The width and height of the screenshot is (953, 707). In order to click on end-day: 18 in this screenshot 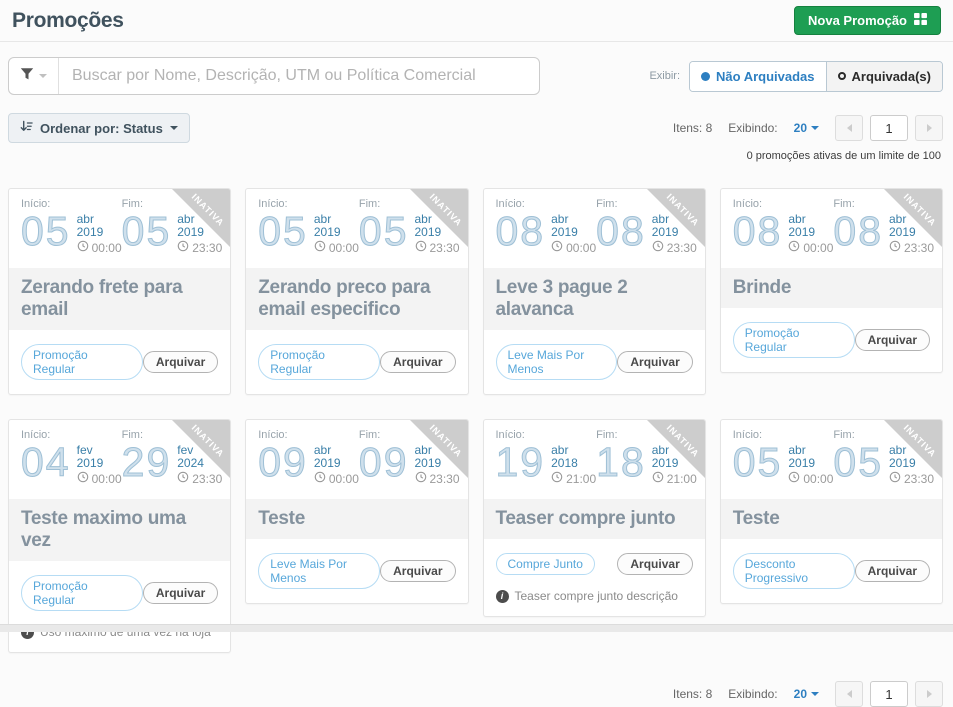, I will do `click(621, 462)`.